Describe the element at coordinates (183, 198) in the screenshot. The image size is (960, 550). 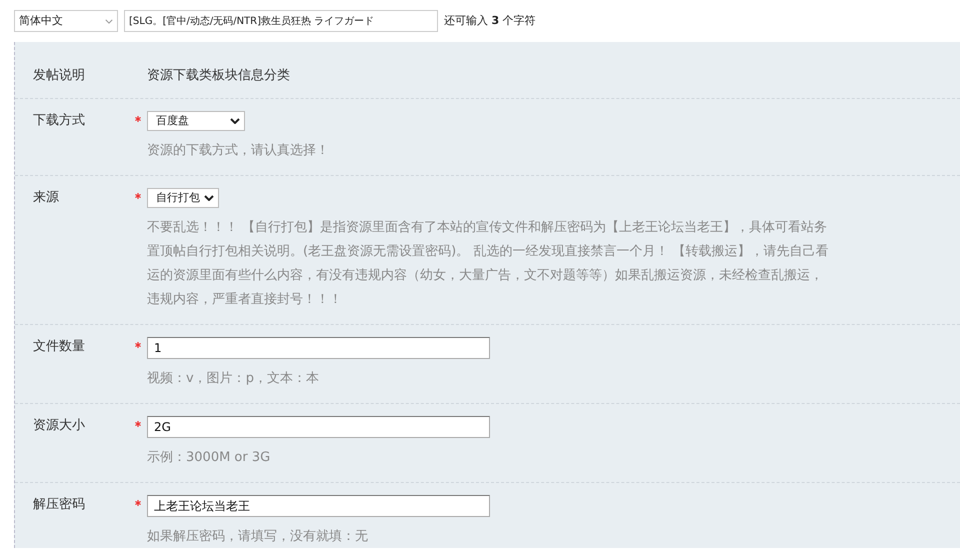
I see `dropdown: 自行打包` at that location.